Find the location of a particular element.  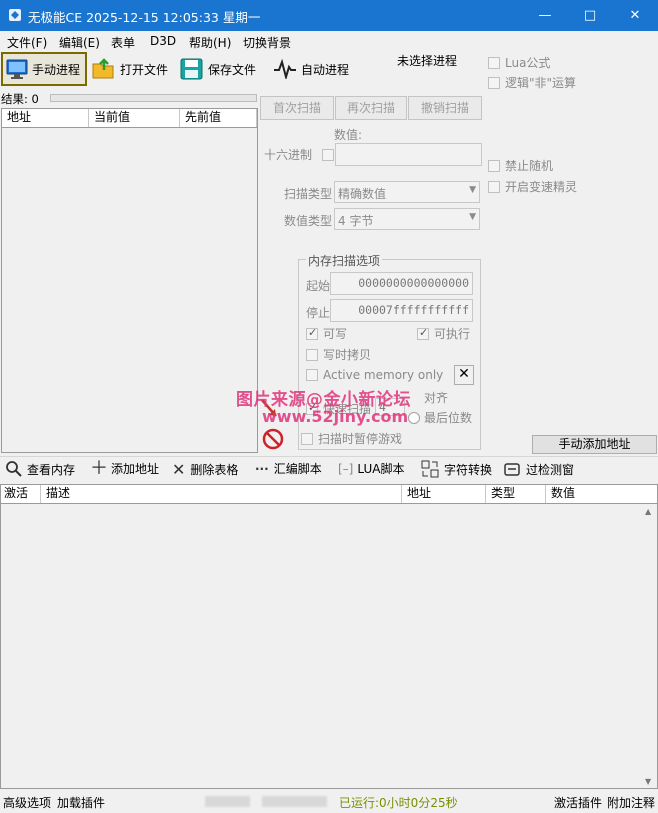

forbidden-icon is located at coordinates (273, 439).